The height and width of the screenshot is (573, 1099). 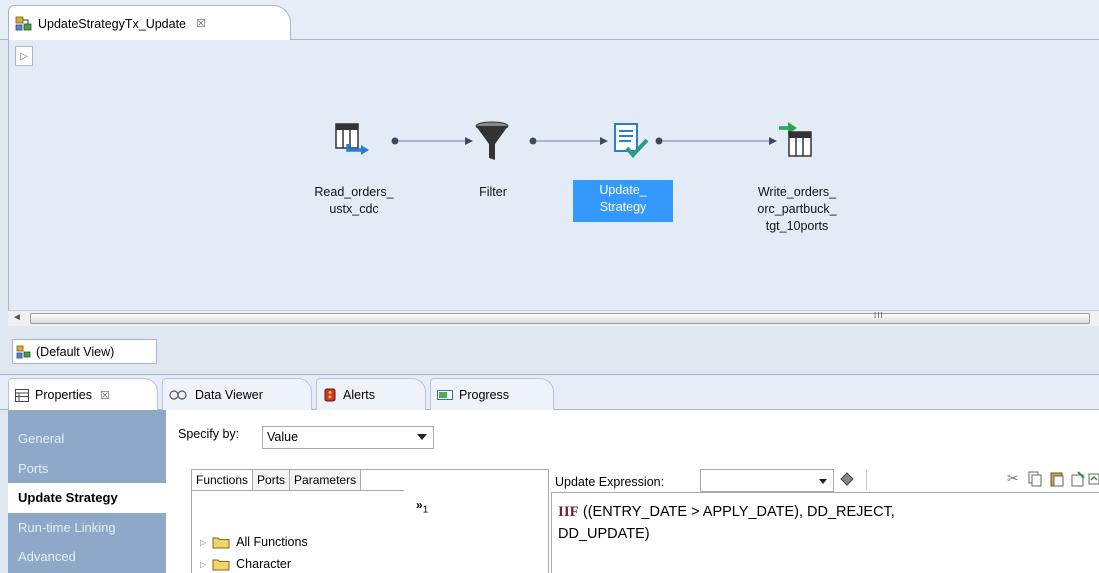 What do you see at coordinates (17, 317) in the screenshot?
I see `scroll-left-icon: ◄` at bounding box center [17, 317].